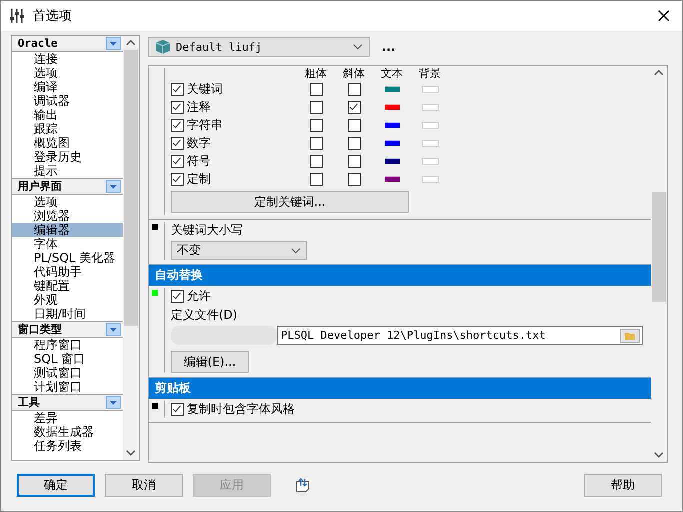 Image resolution: width=683 pixels, height=512 pixels. What do you see at coordinates (205, 89) in the screenshot?
I see `checkbox-label: 关键词` at bounding box center [205, 89].